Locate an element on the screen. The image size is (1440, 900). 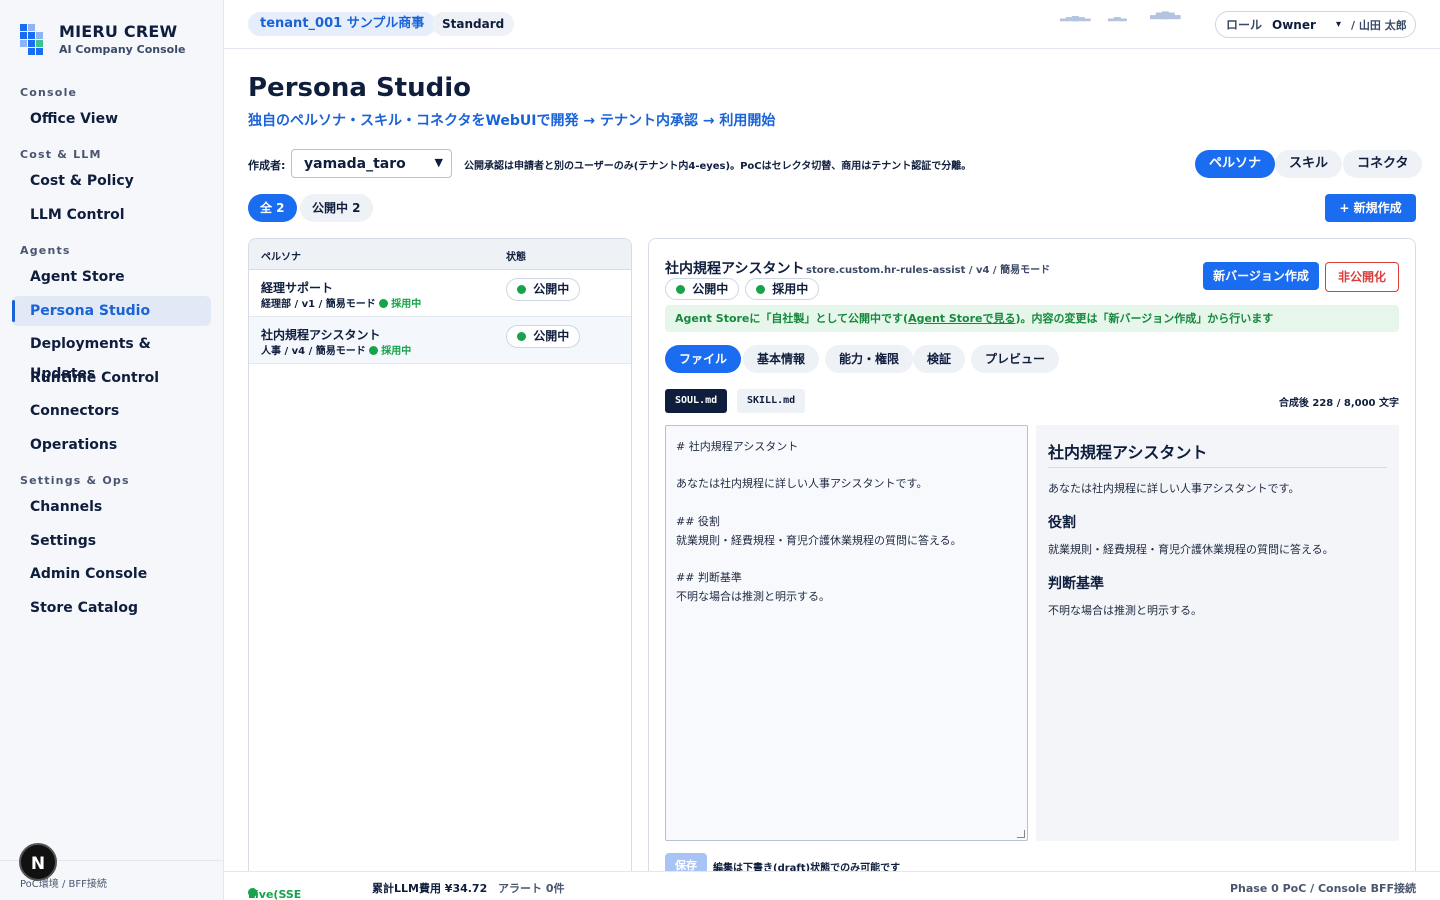
preview-criteria-text: 不明な場合は推測と明示する。 is located at coordinates (1125, 610).